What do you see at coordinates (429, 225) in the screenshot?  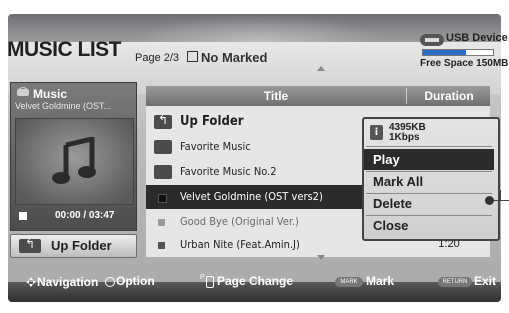 I see `menu-item-close: Close` at bounding box center [429, 225].